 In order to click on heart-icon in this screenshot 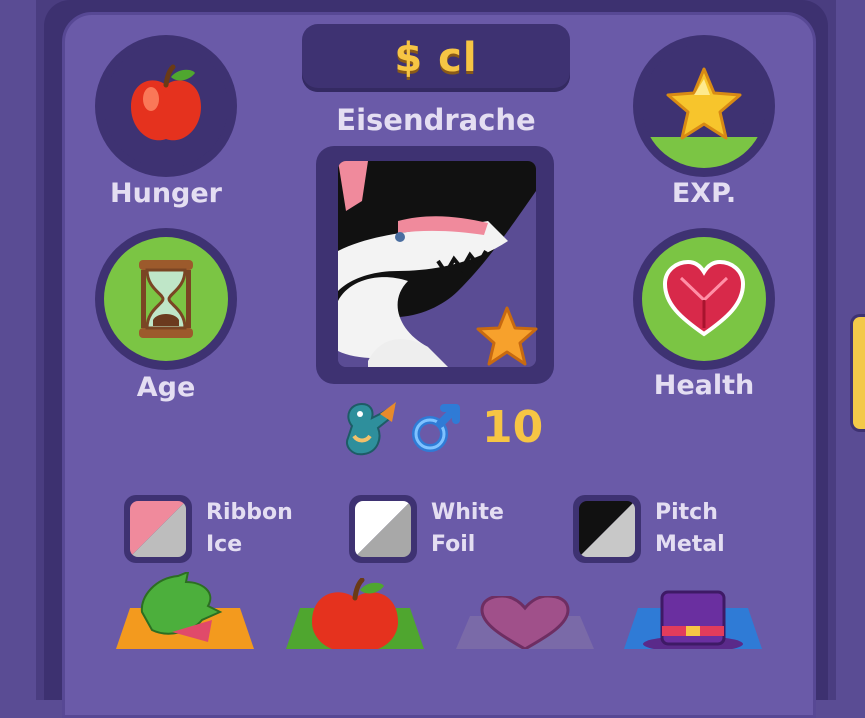, I will do `click(704, 298)`.